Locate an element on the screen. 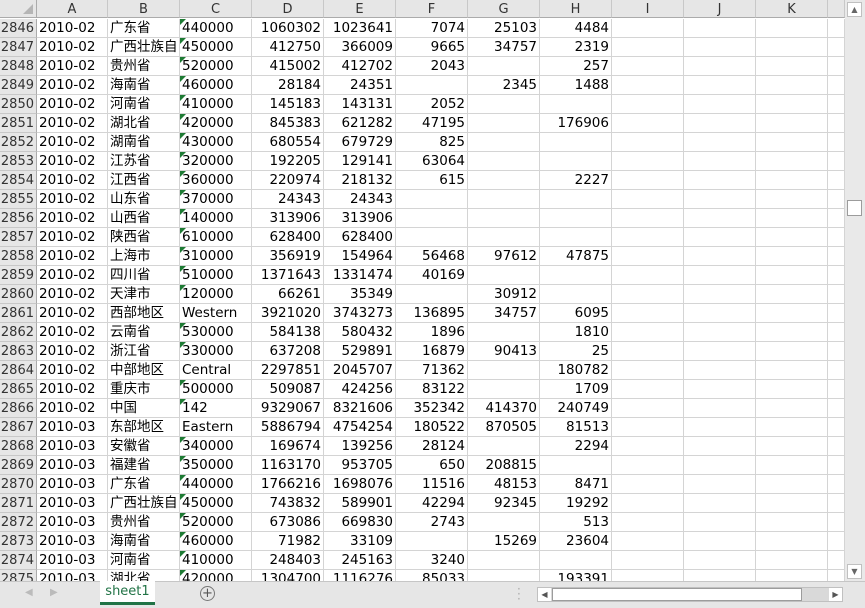  cell-e: 24351 is located at coordinates (360, 85).